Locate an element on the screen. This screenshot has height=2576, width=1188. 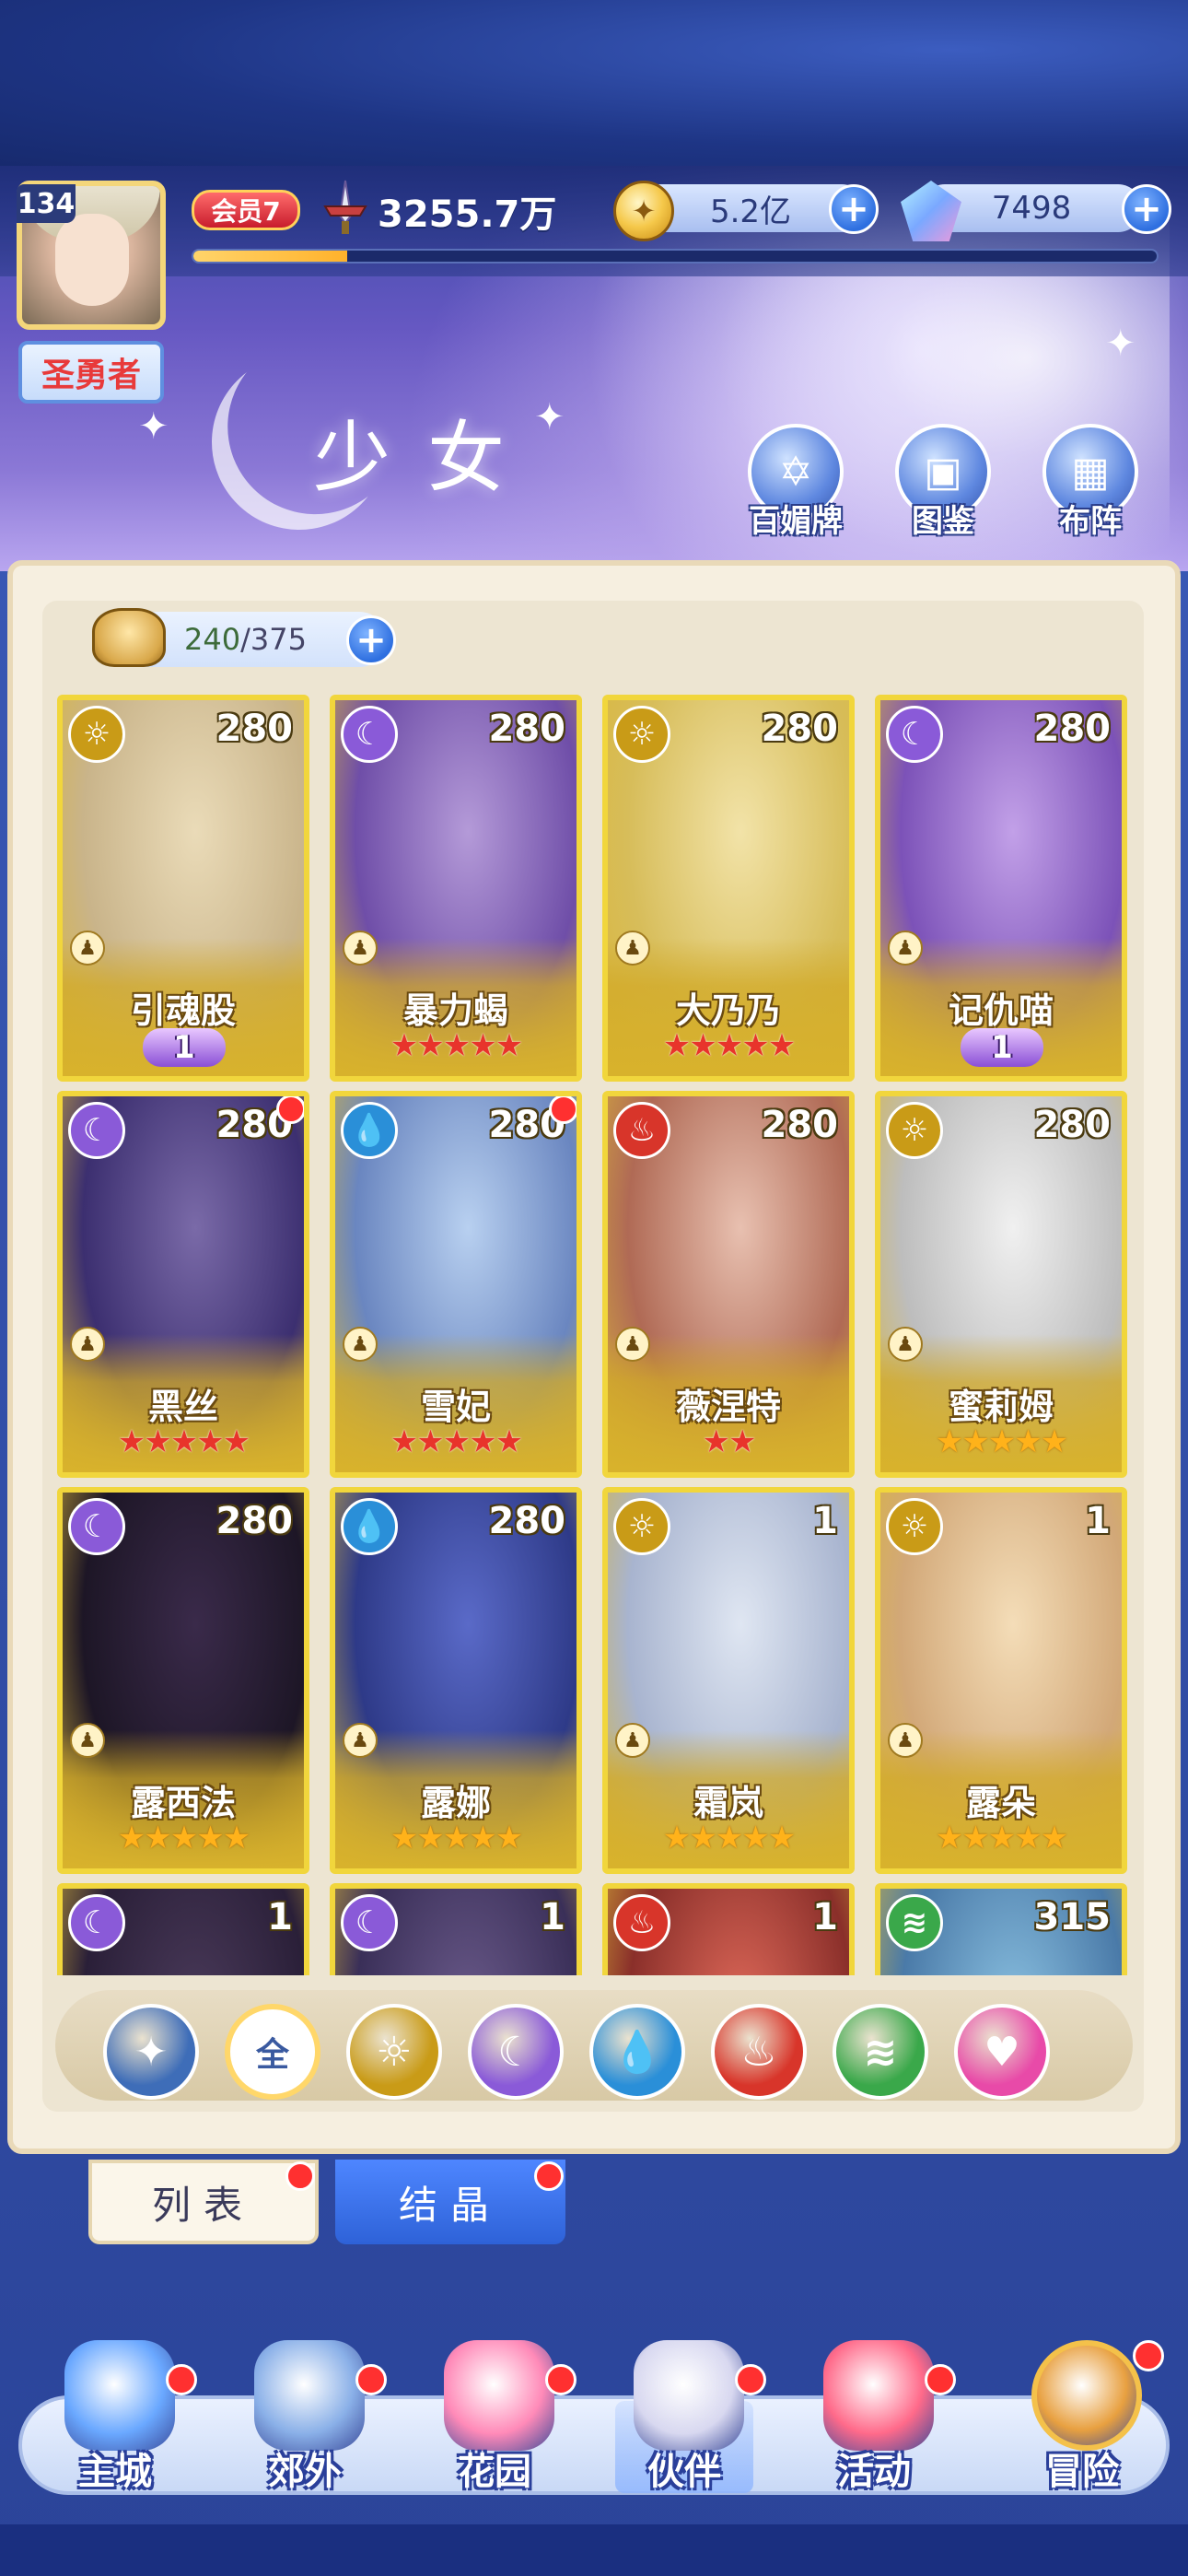
card-name: 霜岚 is located at coordinates (728, 1803).